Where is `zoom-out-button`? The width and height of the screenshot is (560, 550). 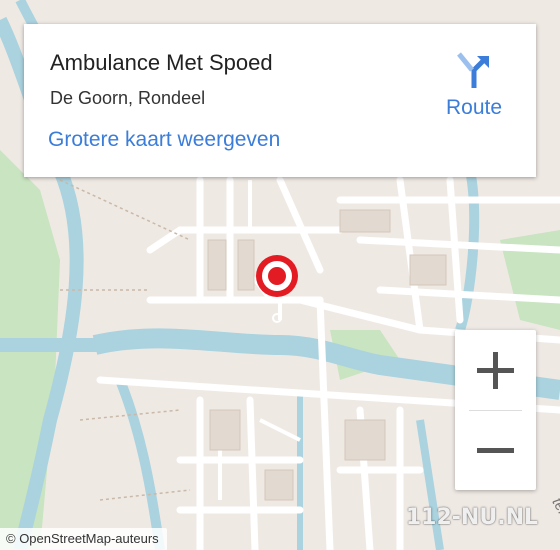
zoom-out-button is located at coordinates (495, 451).